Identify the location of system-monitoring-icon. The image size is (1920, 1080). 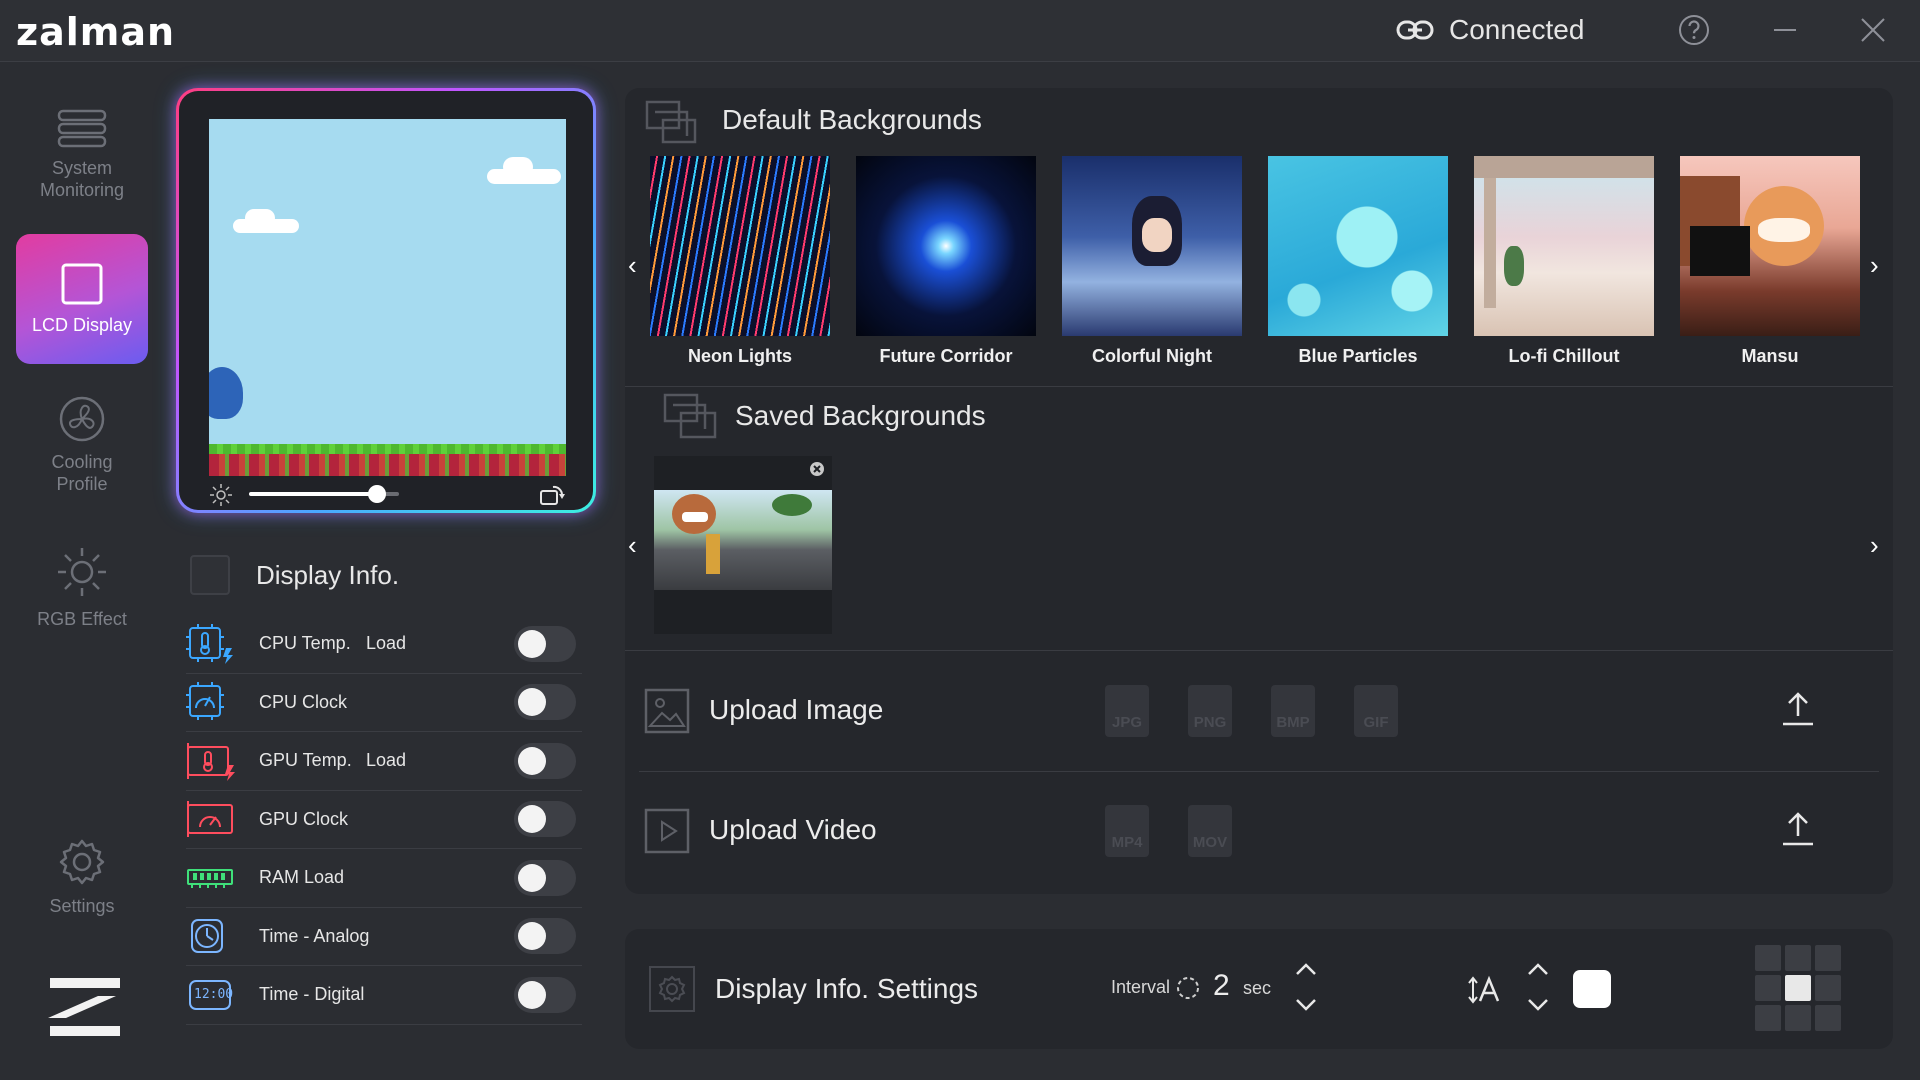
(82, 128).